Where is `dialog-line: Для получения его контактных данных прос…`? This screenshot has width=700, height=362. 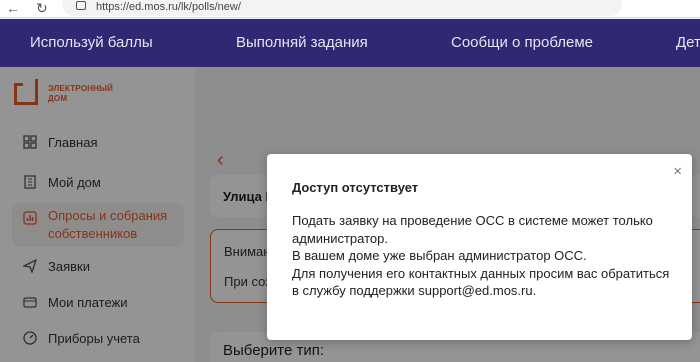 dialog-line: Для получения его контактных данных прос… is located at coordinates (481, 273).